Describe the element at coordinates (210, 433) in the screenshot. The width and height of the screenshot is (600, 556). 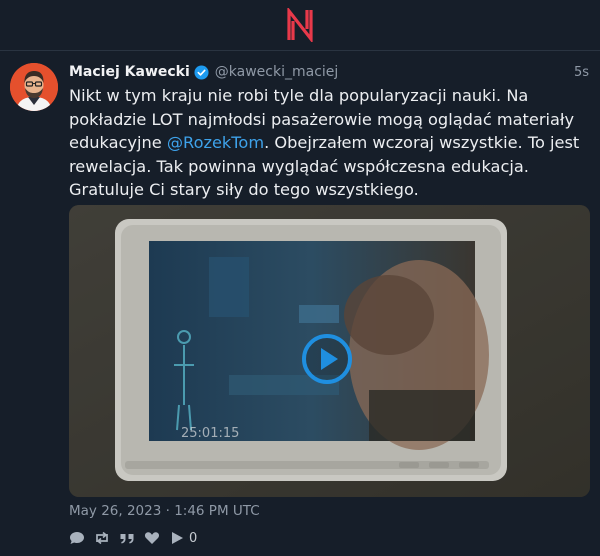
I see `video-overlay-timestamp: 25:01:15` at that location.